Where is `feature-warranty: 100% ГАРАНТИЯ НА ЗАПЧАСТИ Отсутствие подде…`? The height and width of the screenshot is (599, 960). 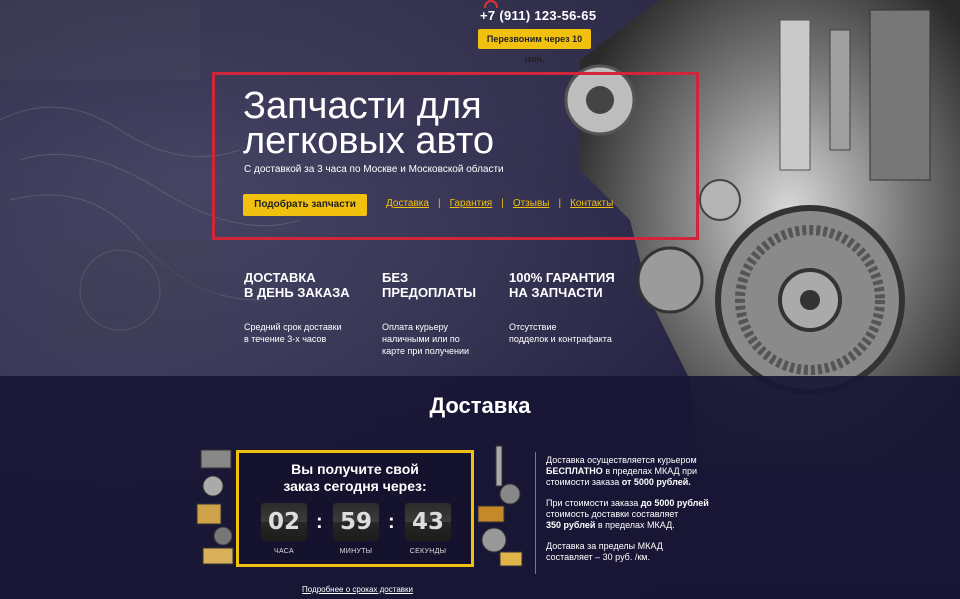
feature-warranty: 100% ГАРАНТИЯ НА ЗАПЧАСТИ Отсутствие подде… is located at coordinates (574, 307).